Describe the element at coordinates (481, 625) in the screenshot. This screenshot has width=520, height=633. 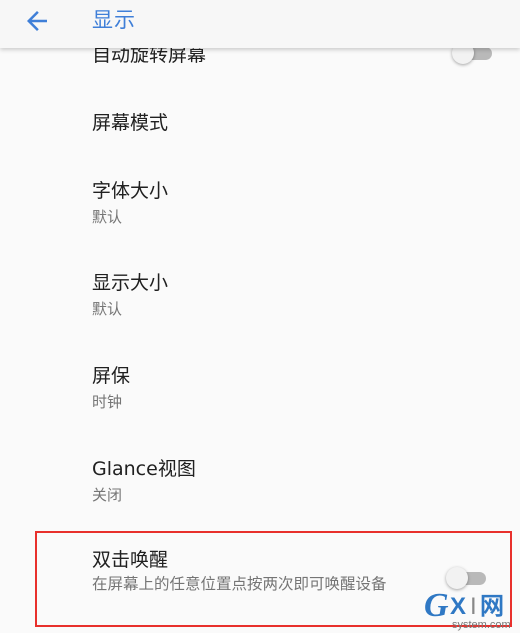
I see `svg-text: system.com` at that location.